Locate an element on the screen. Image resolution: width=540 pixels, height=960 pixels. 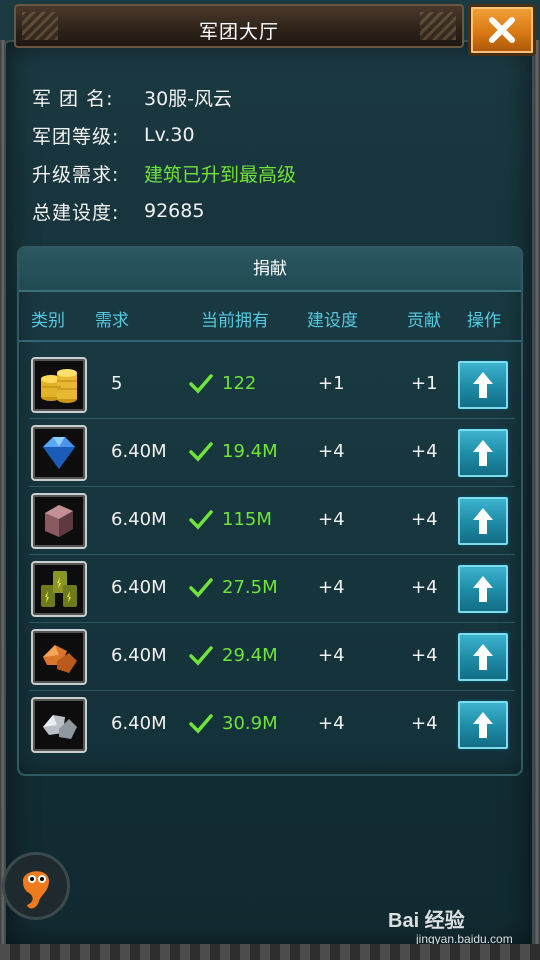
upgrade-requirement-row: 升级需求: 建筑已升到最高级 is located at coordinates (164, 173).